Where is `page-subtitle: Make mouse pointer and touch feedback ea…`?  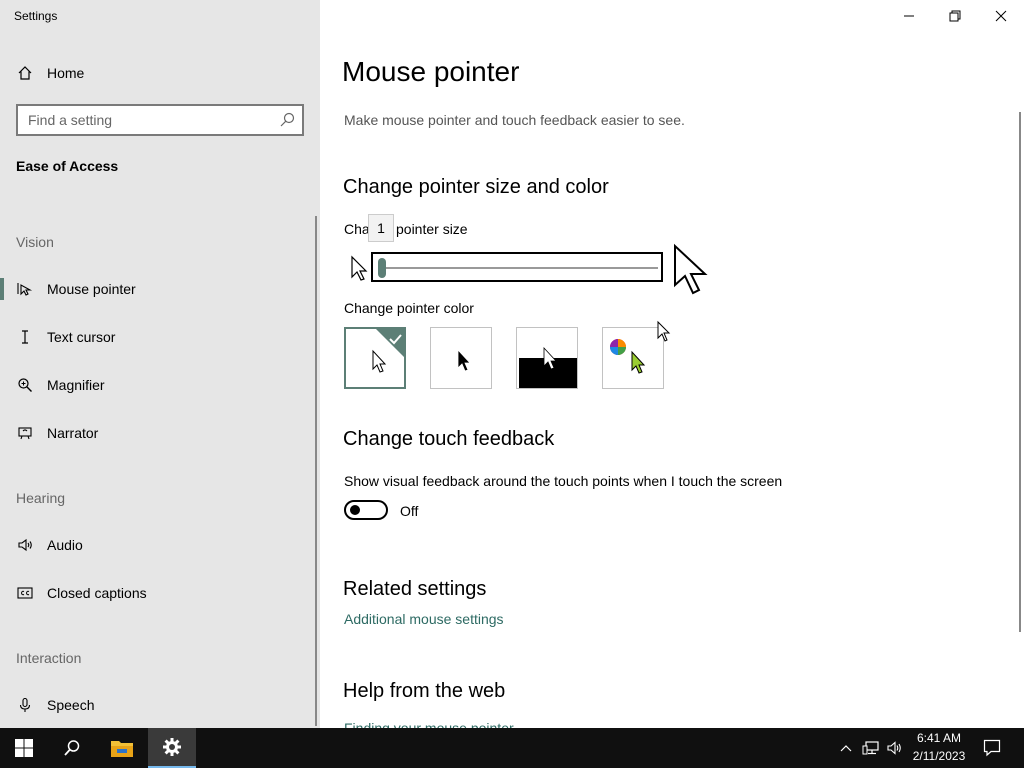
page-subtitle: Make mouse pointer and touch feedback ea… is located at coordinates (514, 120).